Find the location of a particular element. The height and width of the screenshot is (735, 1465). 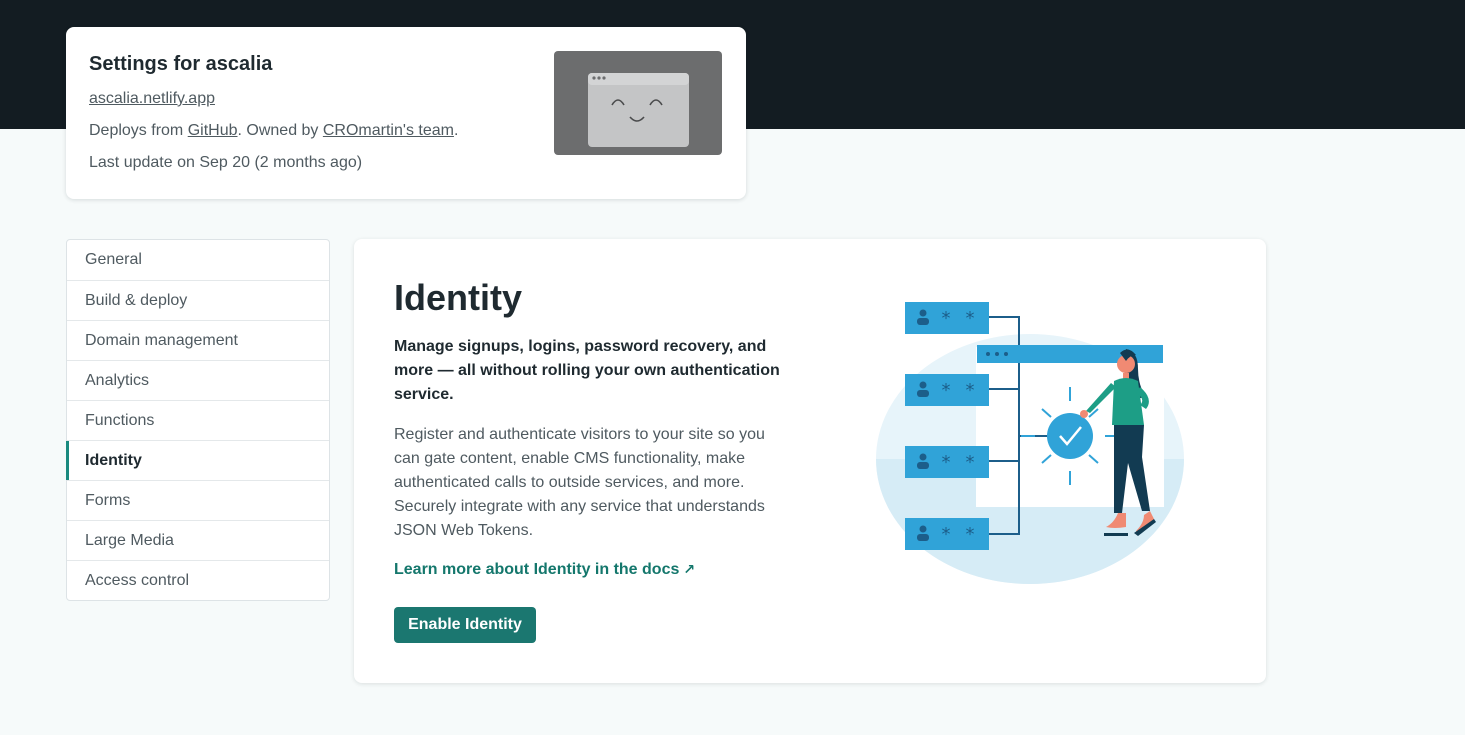

sidebar-item-large-media: Large Media is located at coordinates (198, 540).